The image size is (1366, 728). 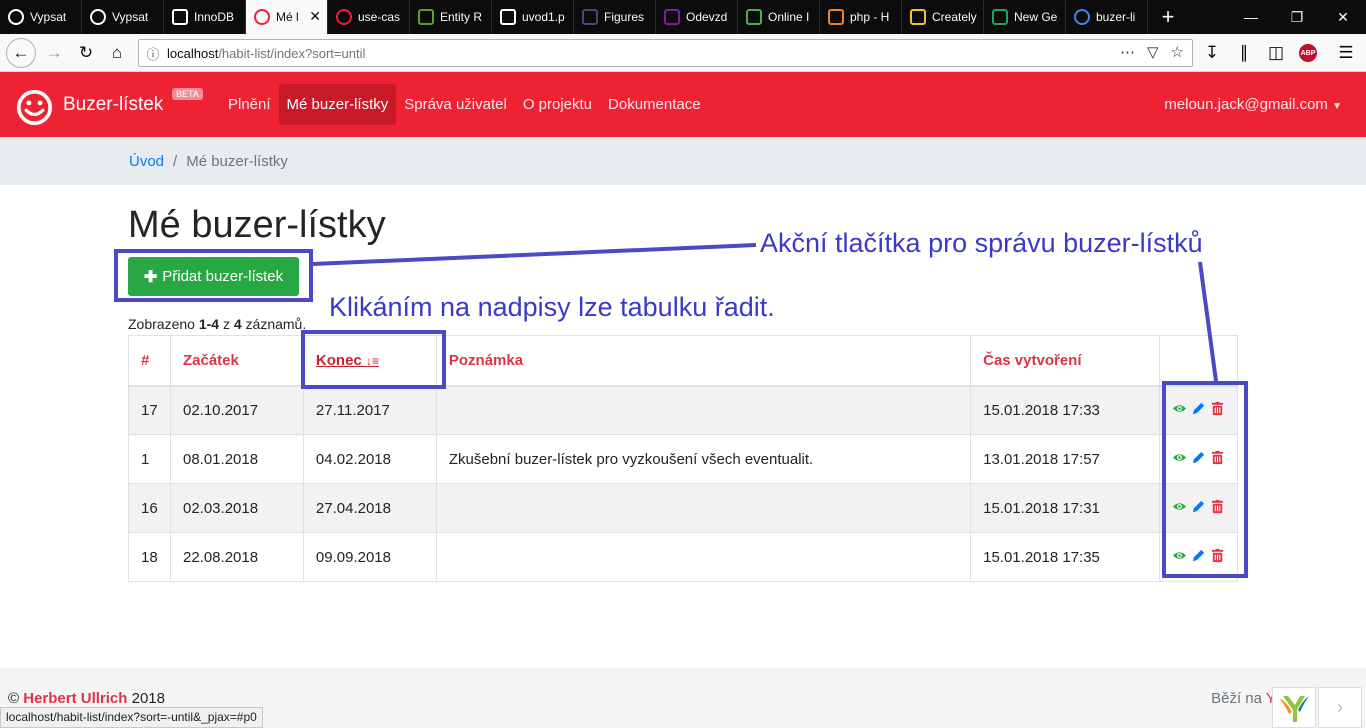 What do you see at coordinates (552, 307) in the screenshot?
I see `annotation-sort-note: Klikáním na nadpisy lze tabulku řadit.` at bounding box center [552, 307].